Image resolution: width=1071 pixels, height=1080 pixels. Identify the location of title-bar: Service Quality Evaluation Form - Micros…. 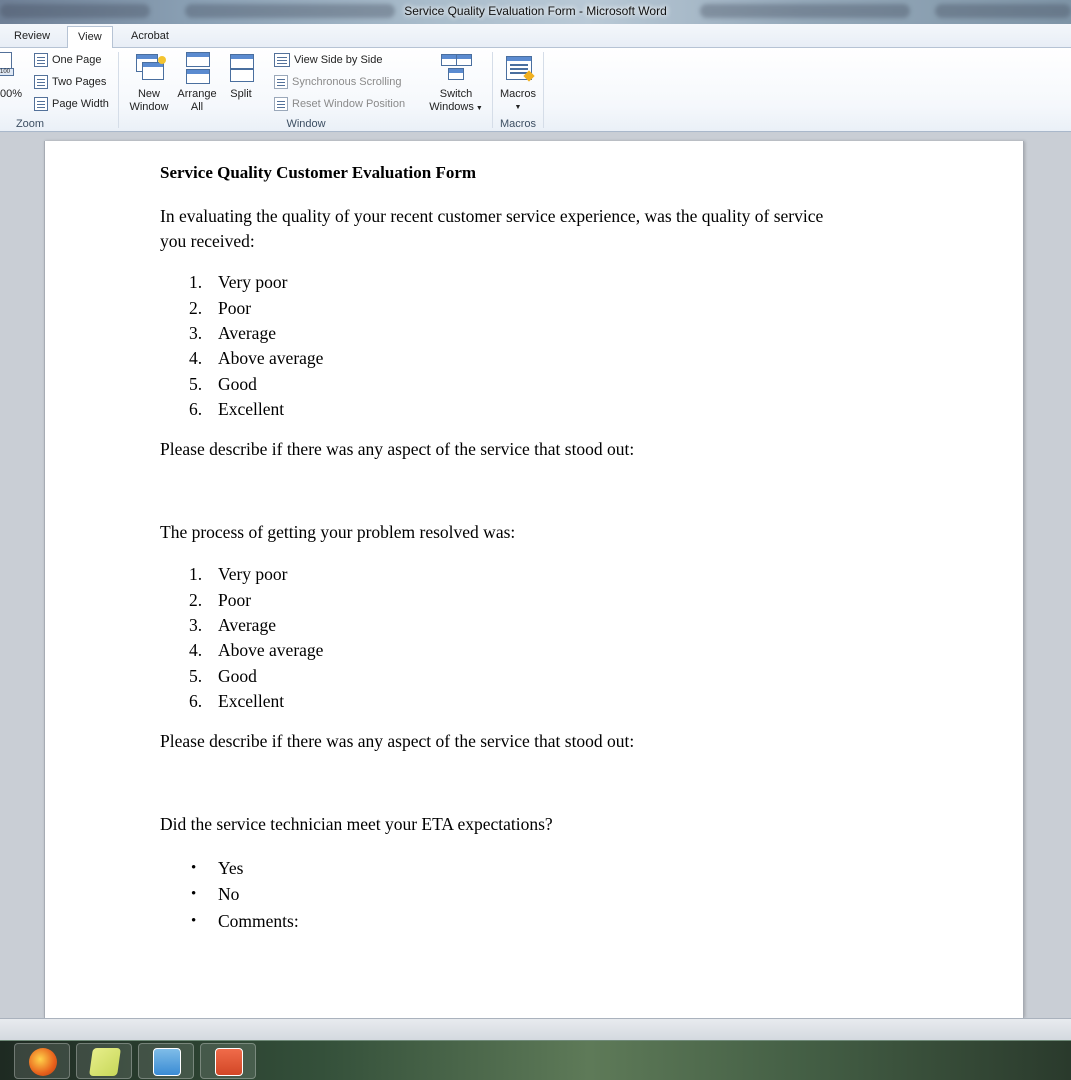
(535, 12).